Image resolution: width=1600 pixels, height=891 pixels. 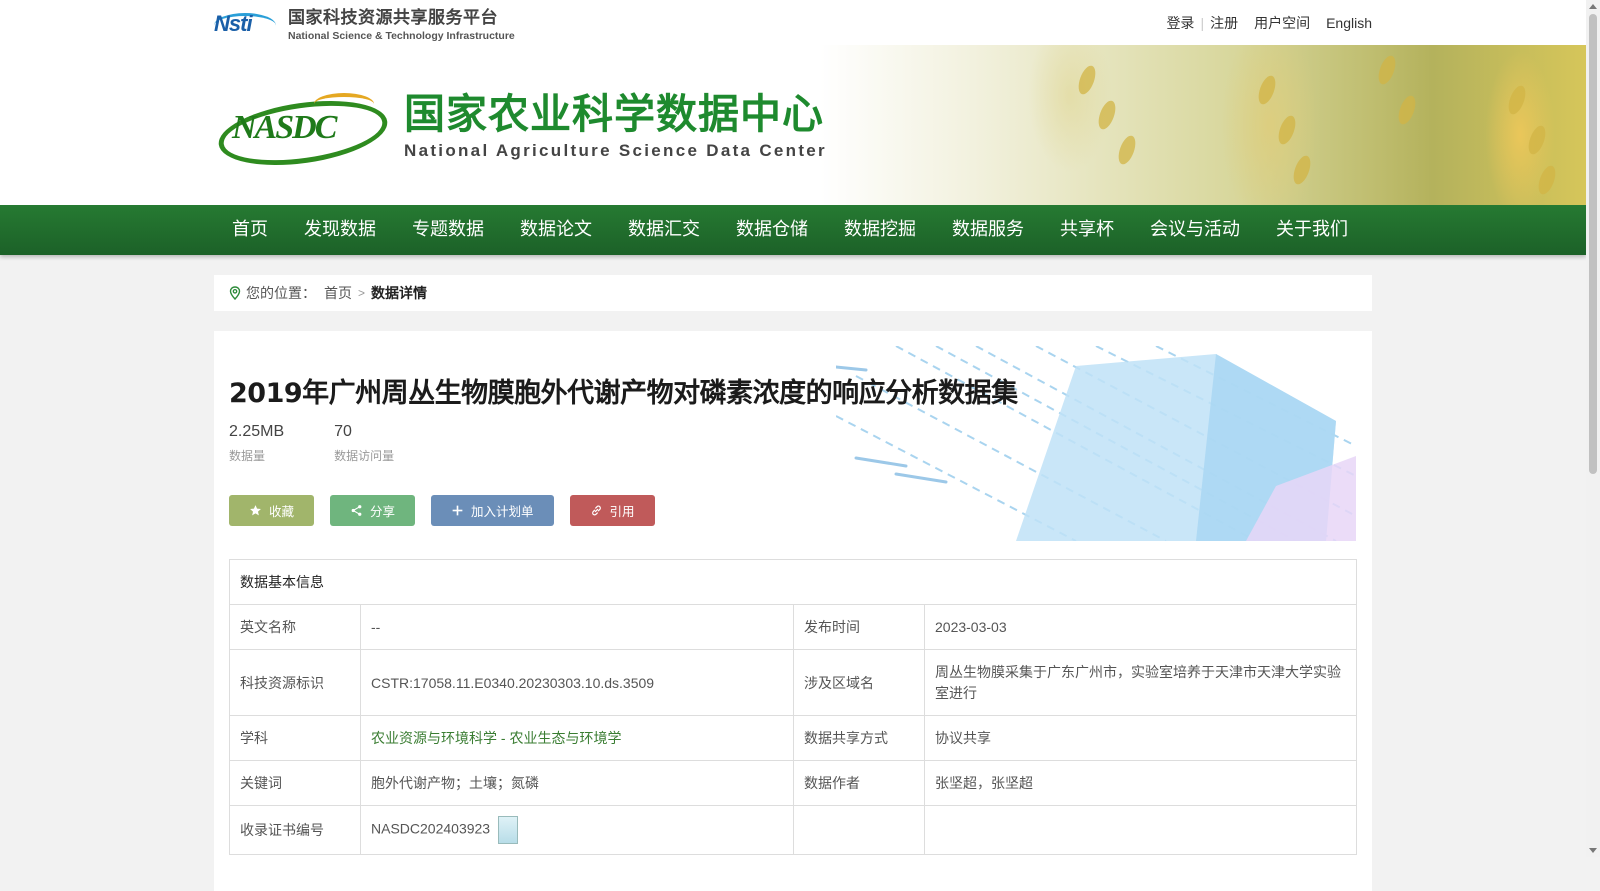 I want to click on center-name-cn: 国家农业科学数据中心, so click(x=614, y=113).